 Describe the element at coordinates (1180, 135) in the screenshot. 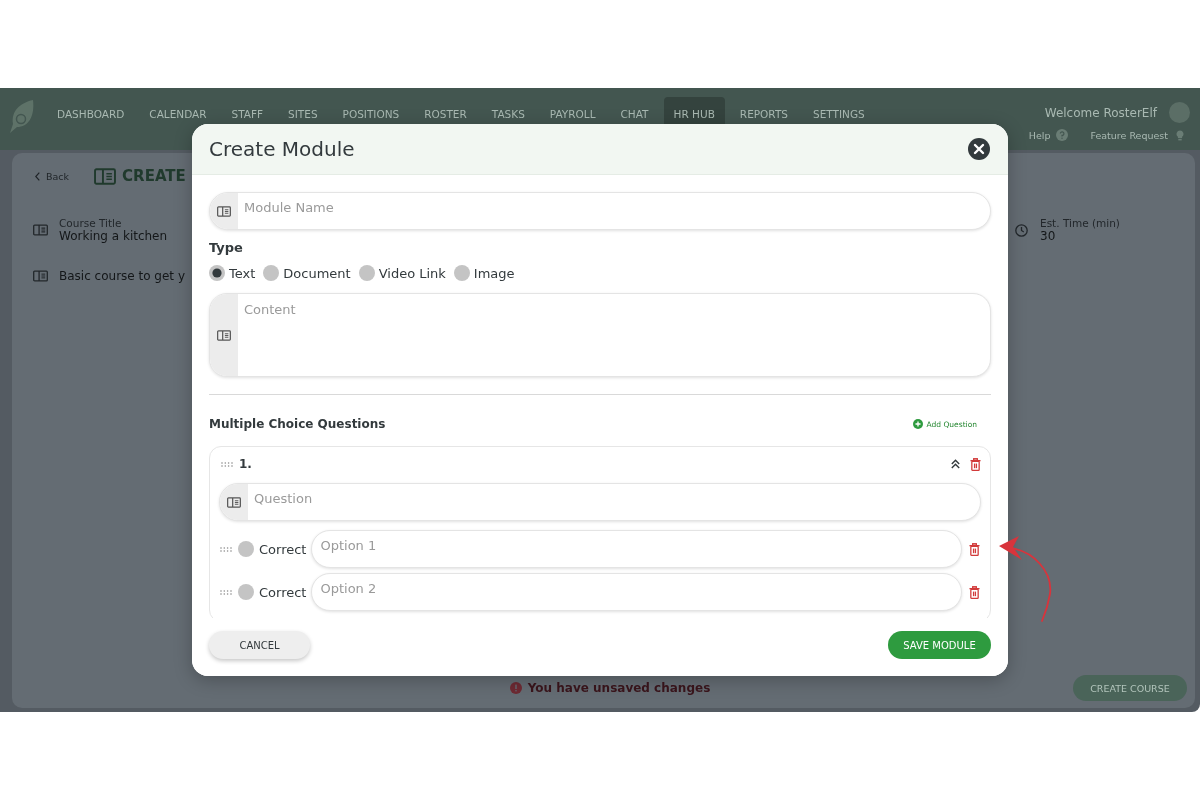

I see `bulb-icon` at that location.